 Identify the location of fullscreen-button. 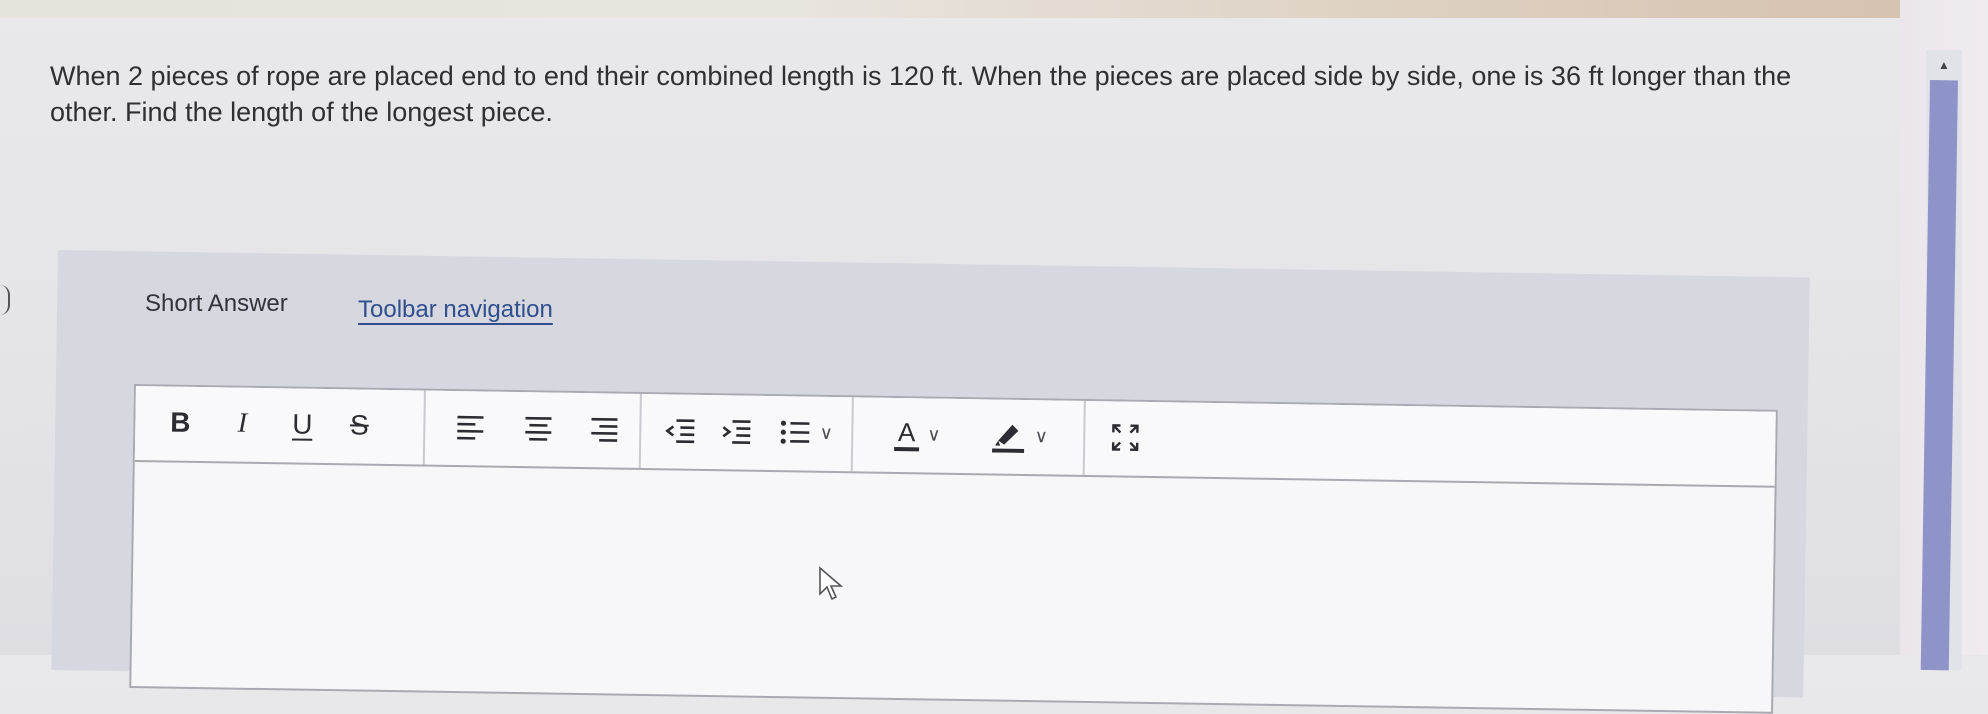
(1125, 437).